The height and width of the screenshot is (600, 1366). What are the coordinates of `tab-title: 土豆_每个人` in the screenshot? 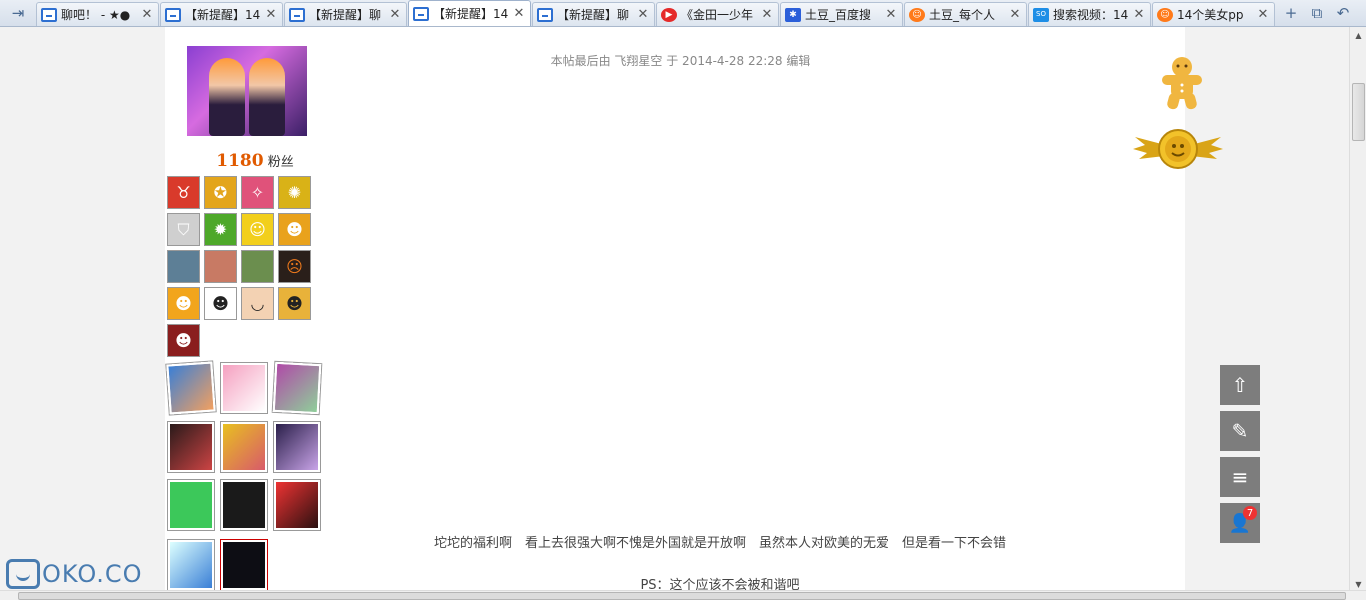 It's located at (962, 15).